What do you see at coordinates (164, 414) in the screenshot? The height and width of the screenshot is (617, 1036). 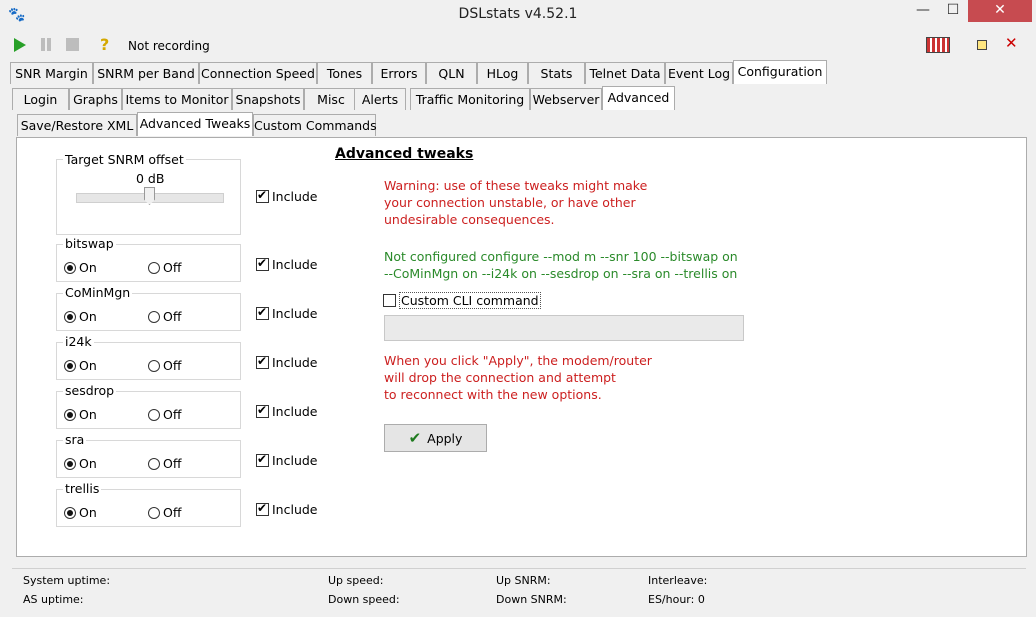 I see `sesdrop-off-radio: Off` at bounding box center [164, 414].